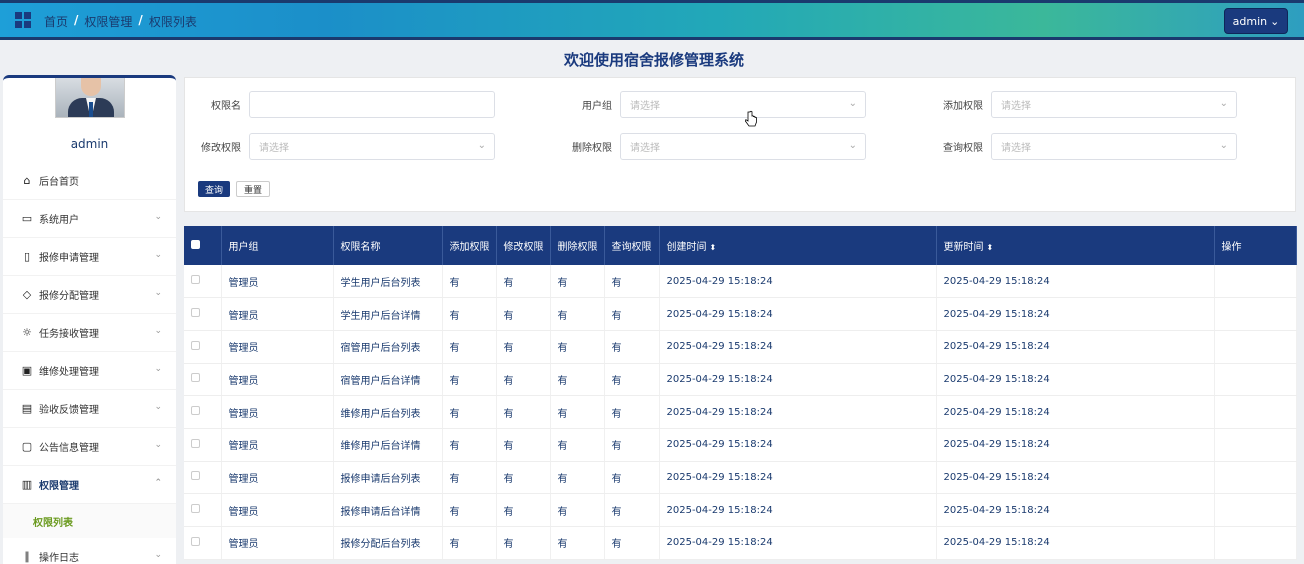  What do you see at coordinates (963, 247) in the screenshot?
I see `column-header-label: 更新时间` at bounding box center [963, 247].